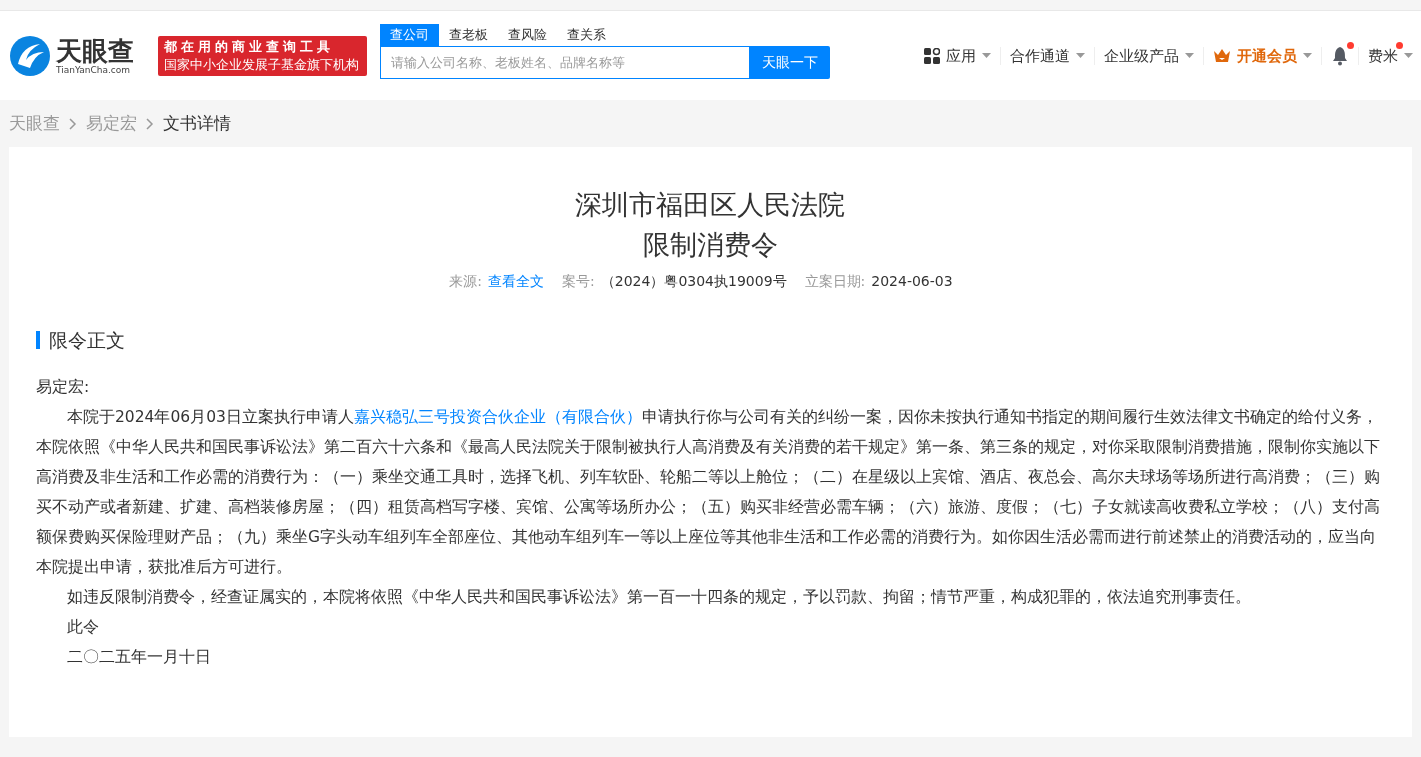  Describe the element at coordinates (932, 55) in the screenshot. I see `apps-grid-icon` at that location.